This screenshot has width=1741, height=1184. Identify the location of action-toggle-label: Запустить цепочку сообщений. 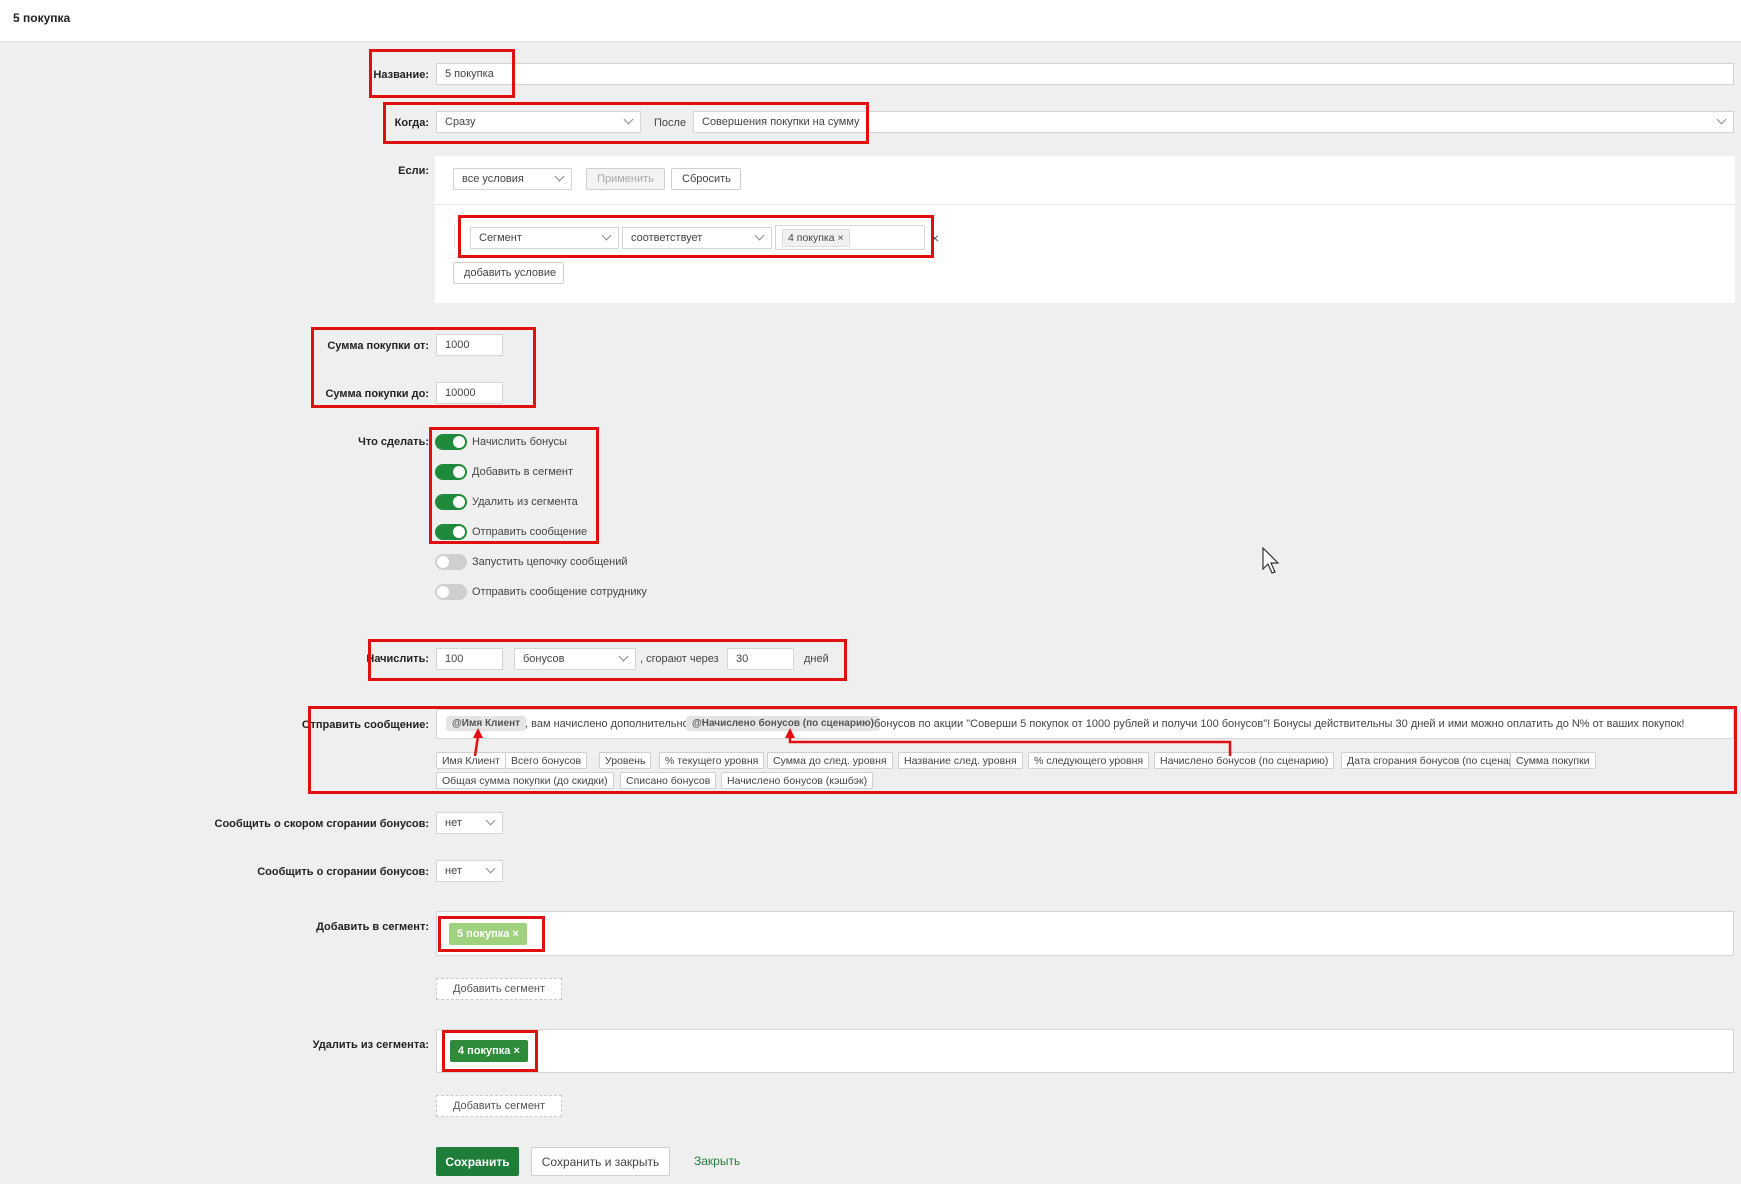
(550, 562).